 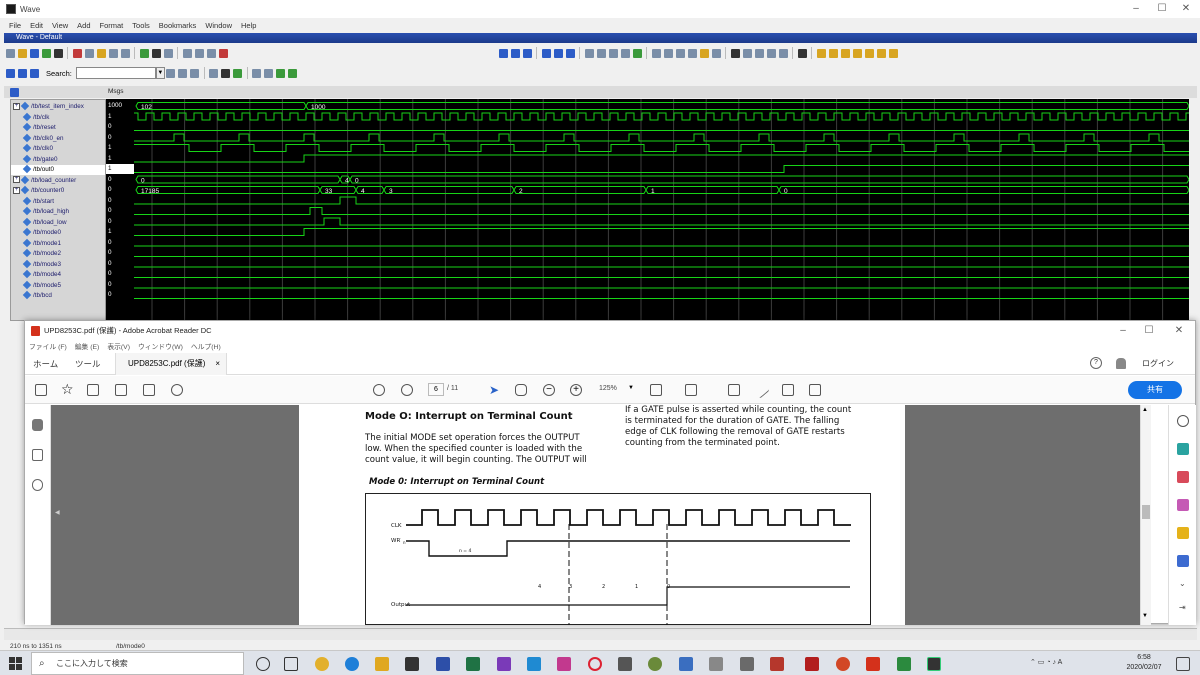 What do you see at coordinates (15, 25) in the screenshot?
I see `menu-file: File` at bounding box center [15, 25].